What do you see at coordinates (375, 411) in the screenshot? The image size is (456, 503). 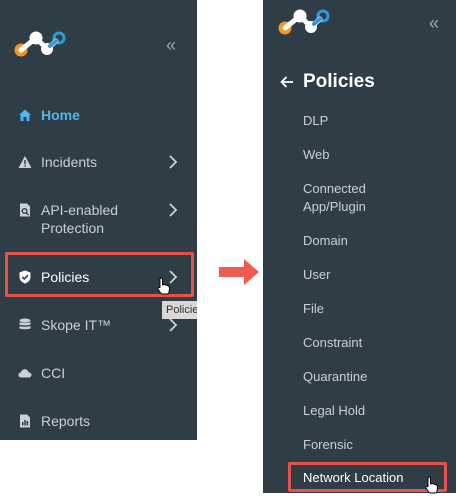 I see `submenu-item-legal-hold: Legal Hold` at bounding box center [375, 411].